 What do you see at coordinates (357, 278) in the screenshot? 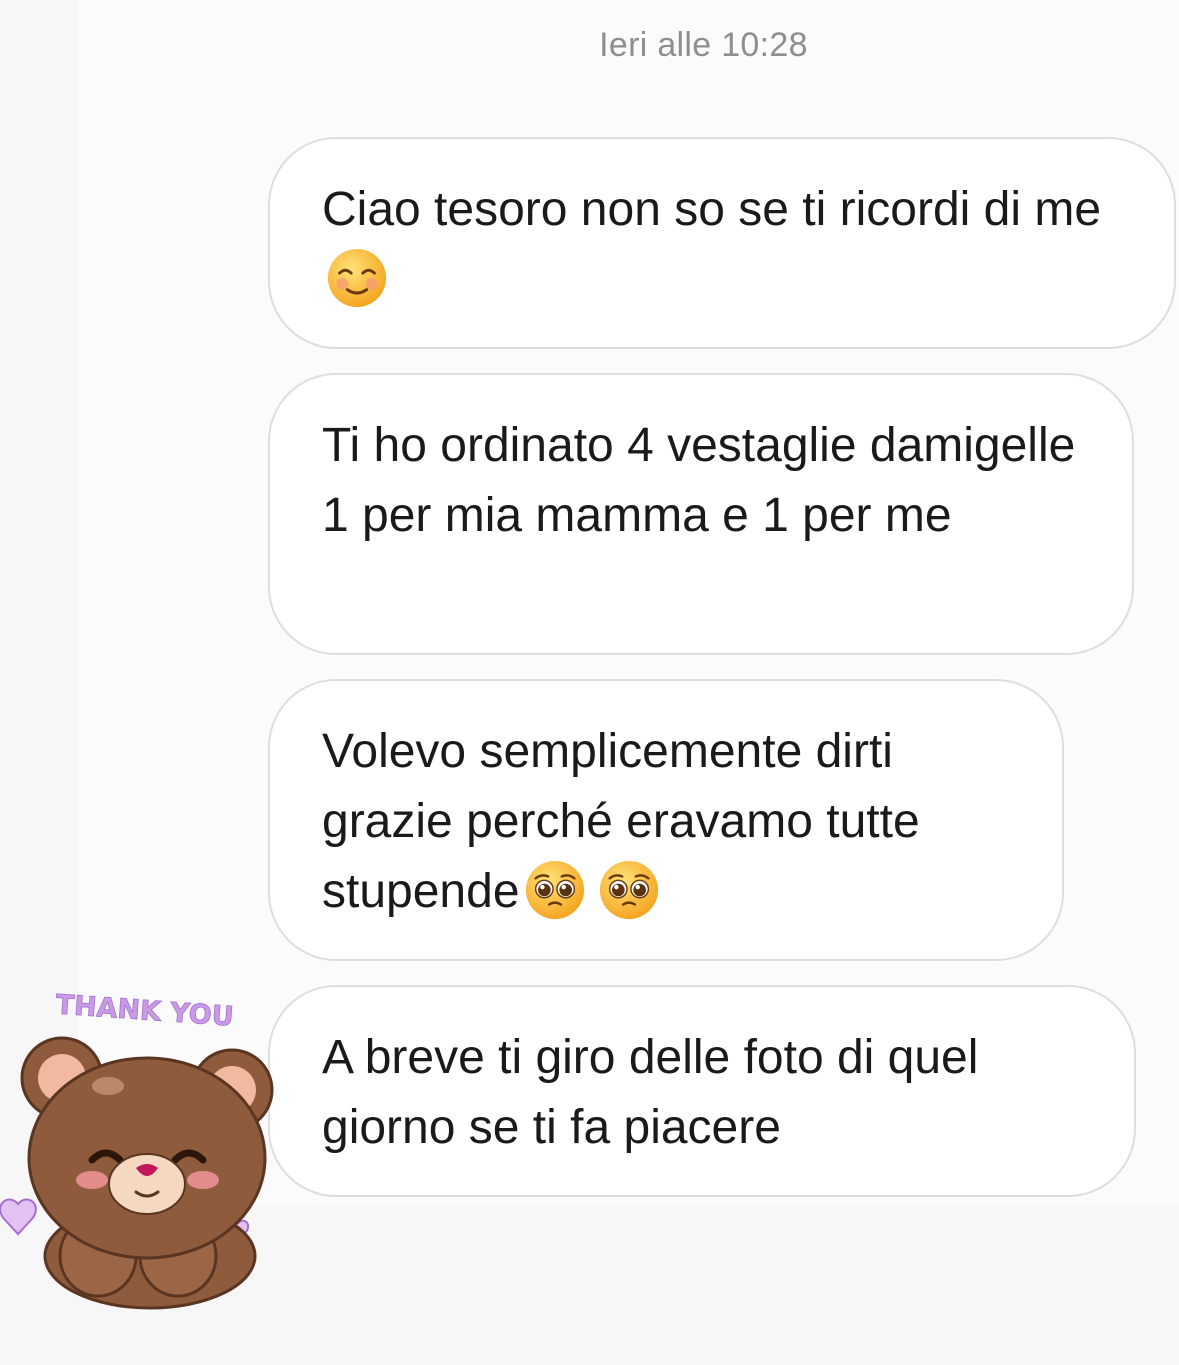
I see `smiling-face-icon` at bounding box center [357, 278].